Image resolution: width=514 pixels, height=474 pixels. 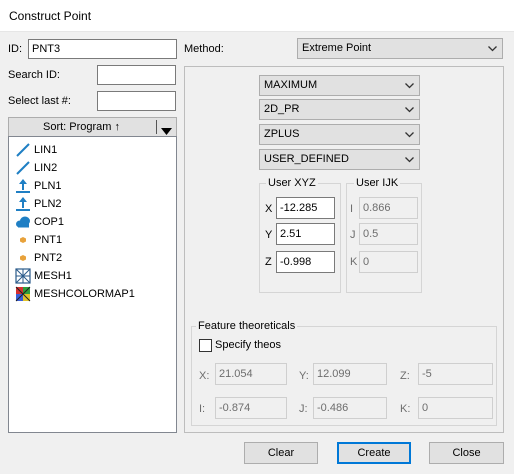 I want to click on list-item: PLN2, so click(x=93, y=204).